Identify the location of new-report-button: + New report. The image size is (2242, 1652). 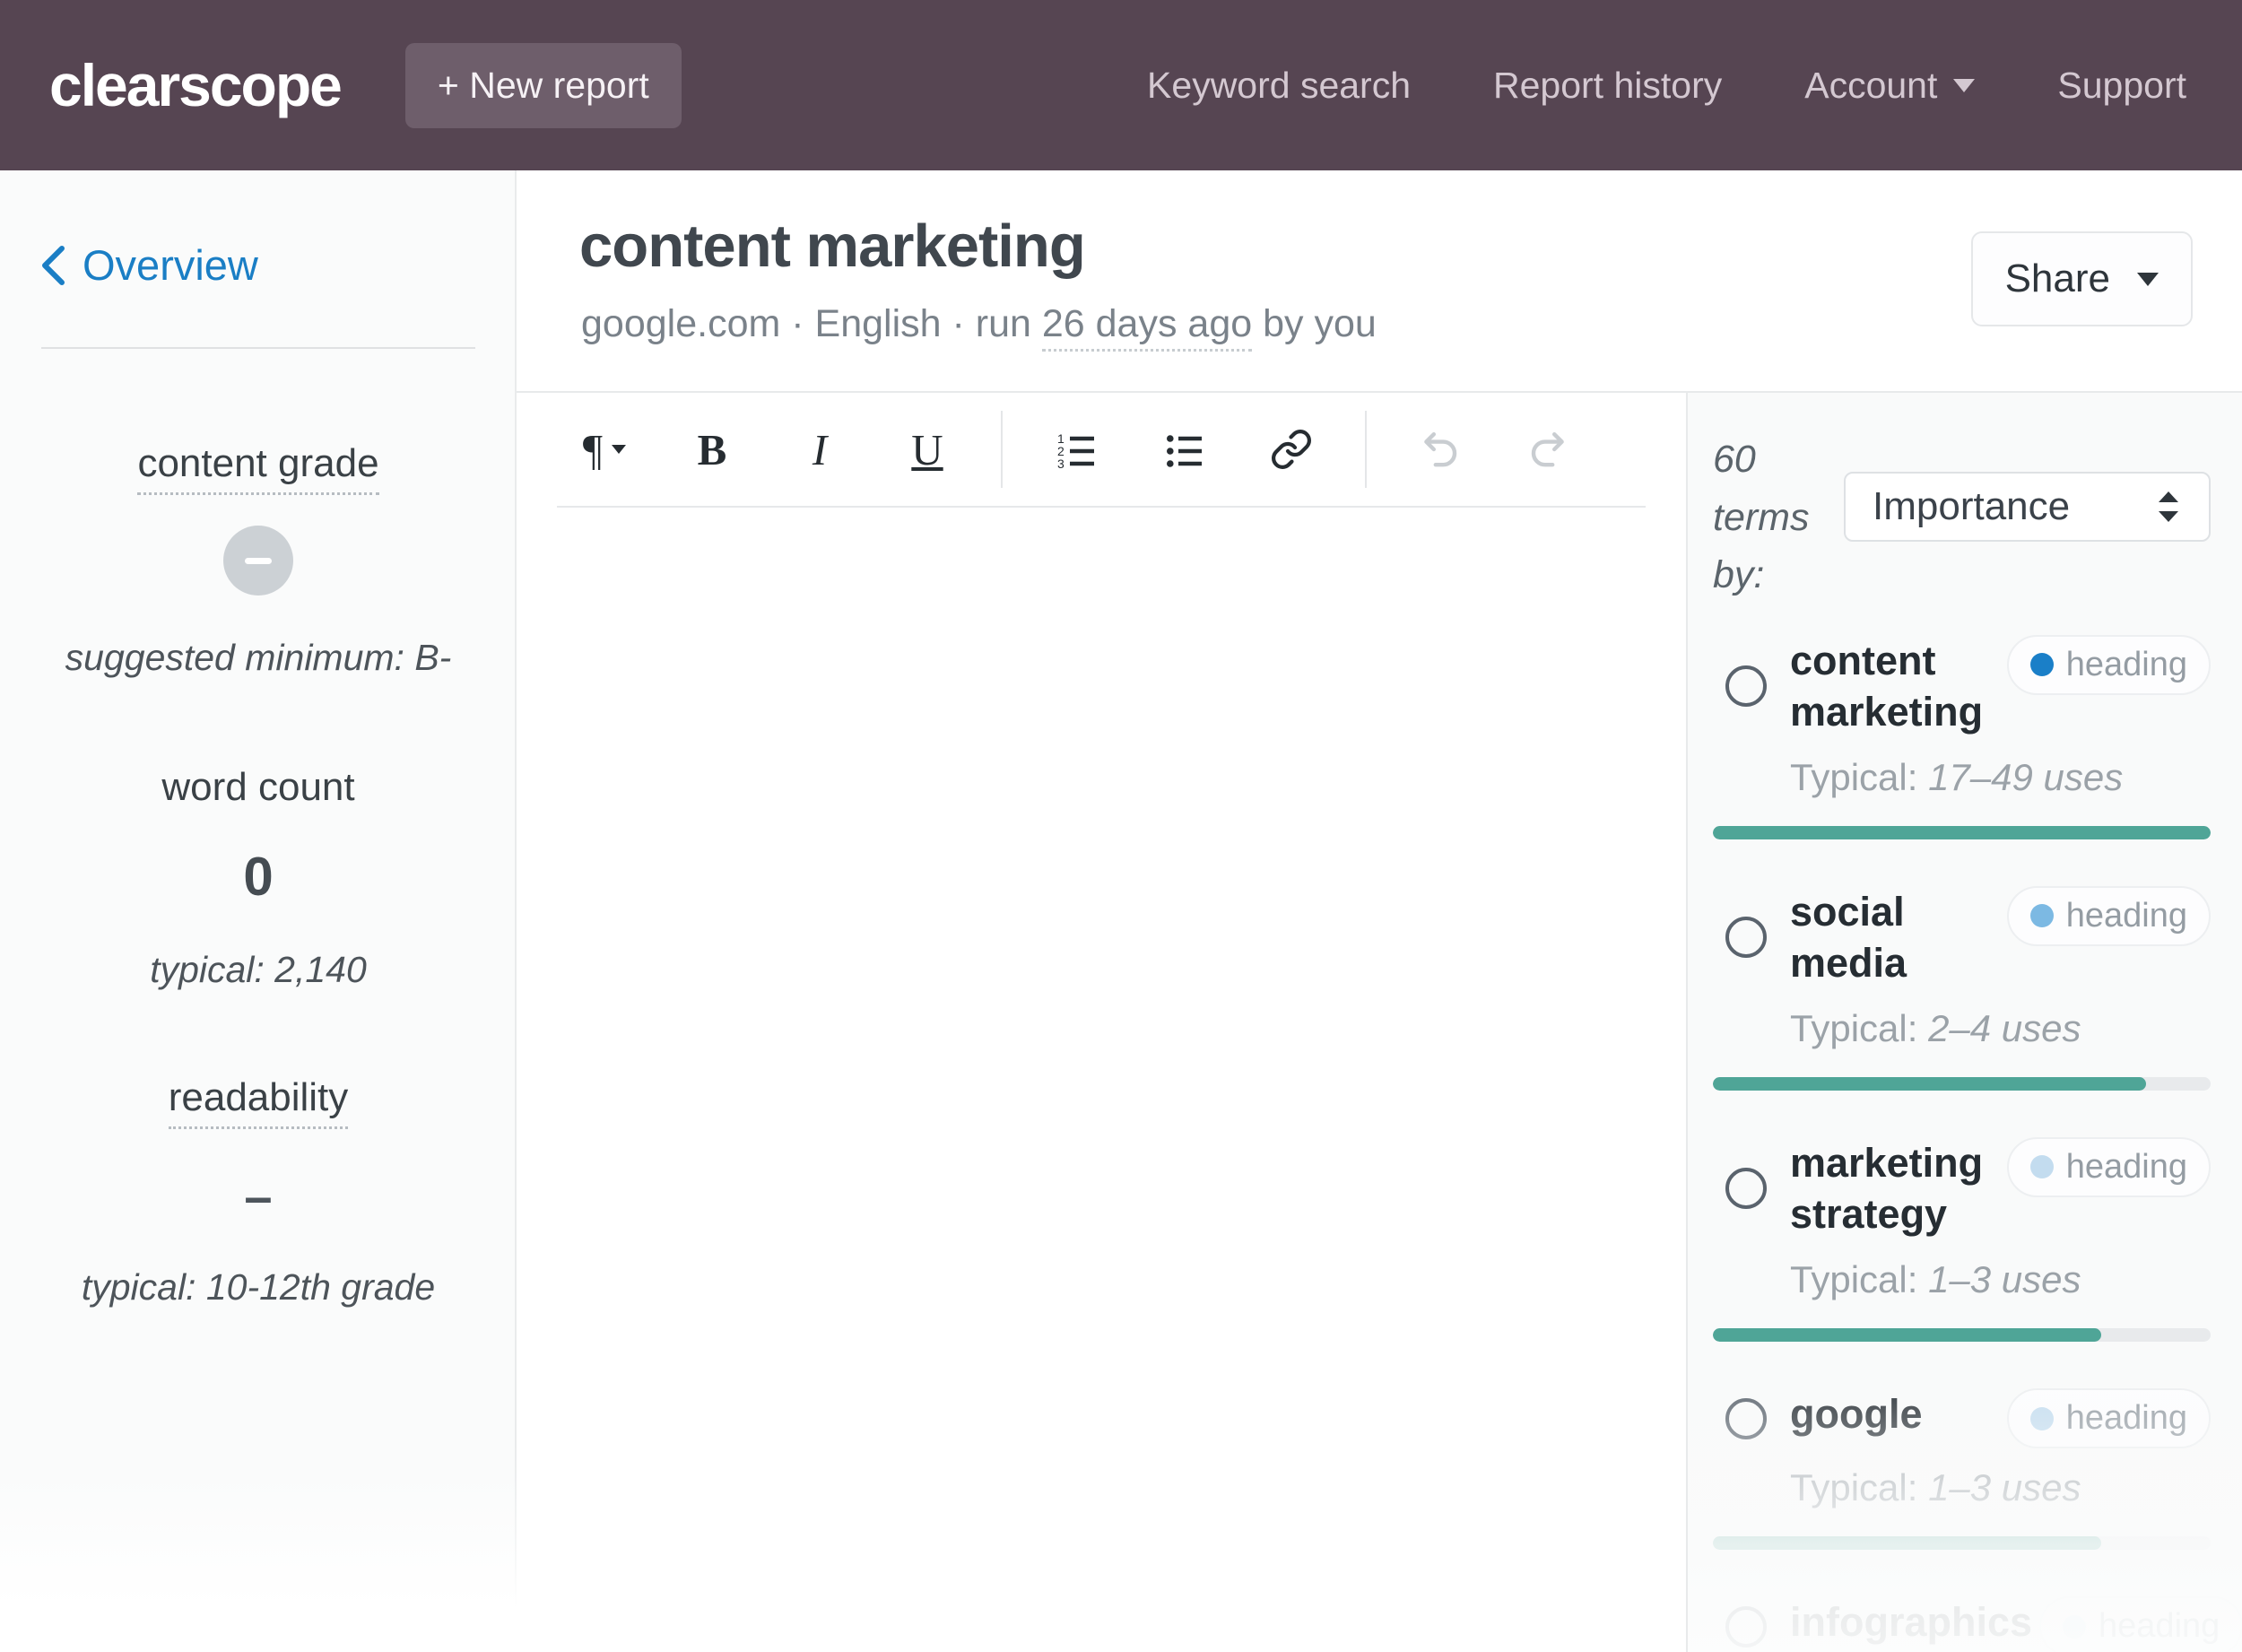
(543, 85).